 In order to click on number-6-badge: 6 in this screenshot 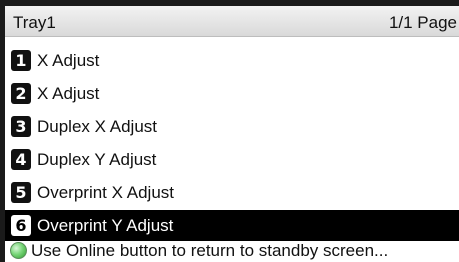, I will do `click(21, 225)`.